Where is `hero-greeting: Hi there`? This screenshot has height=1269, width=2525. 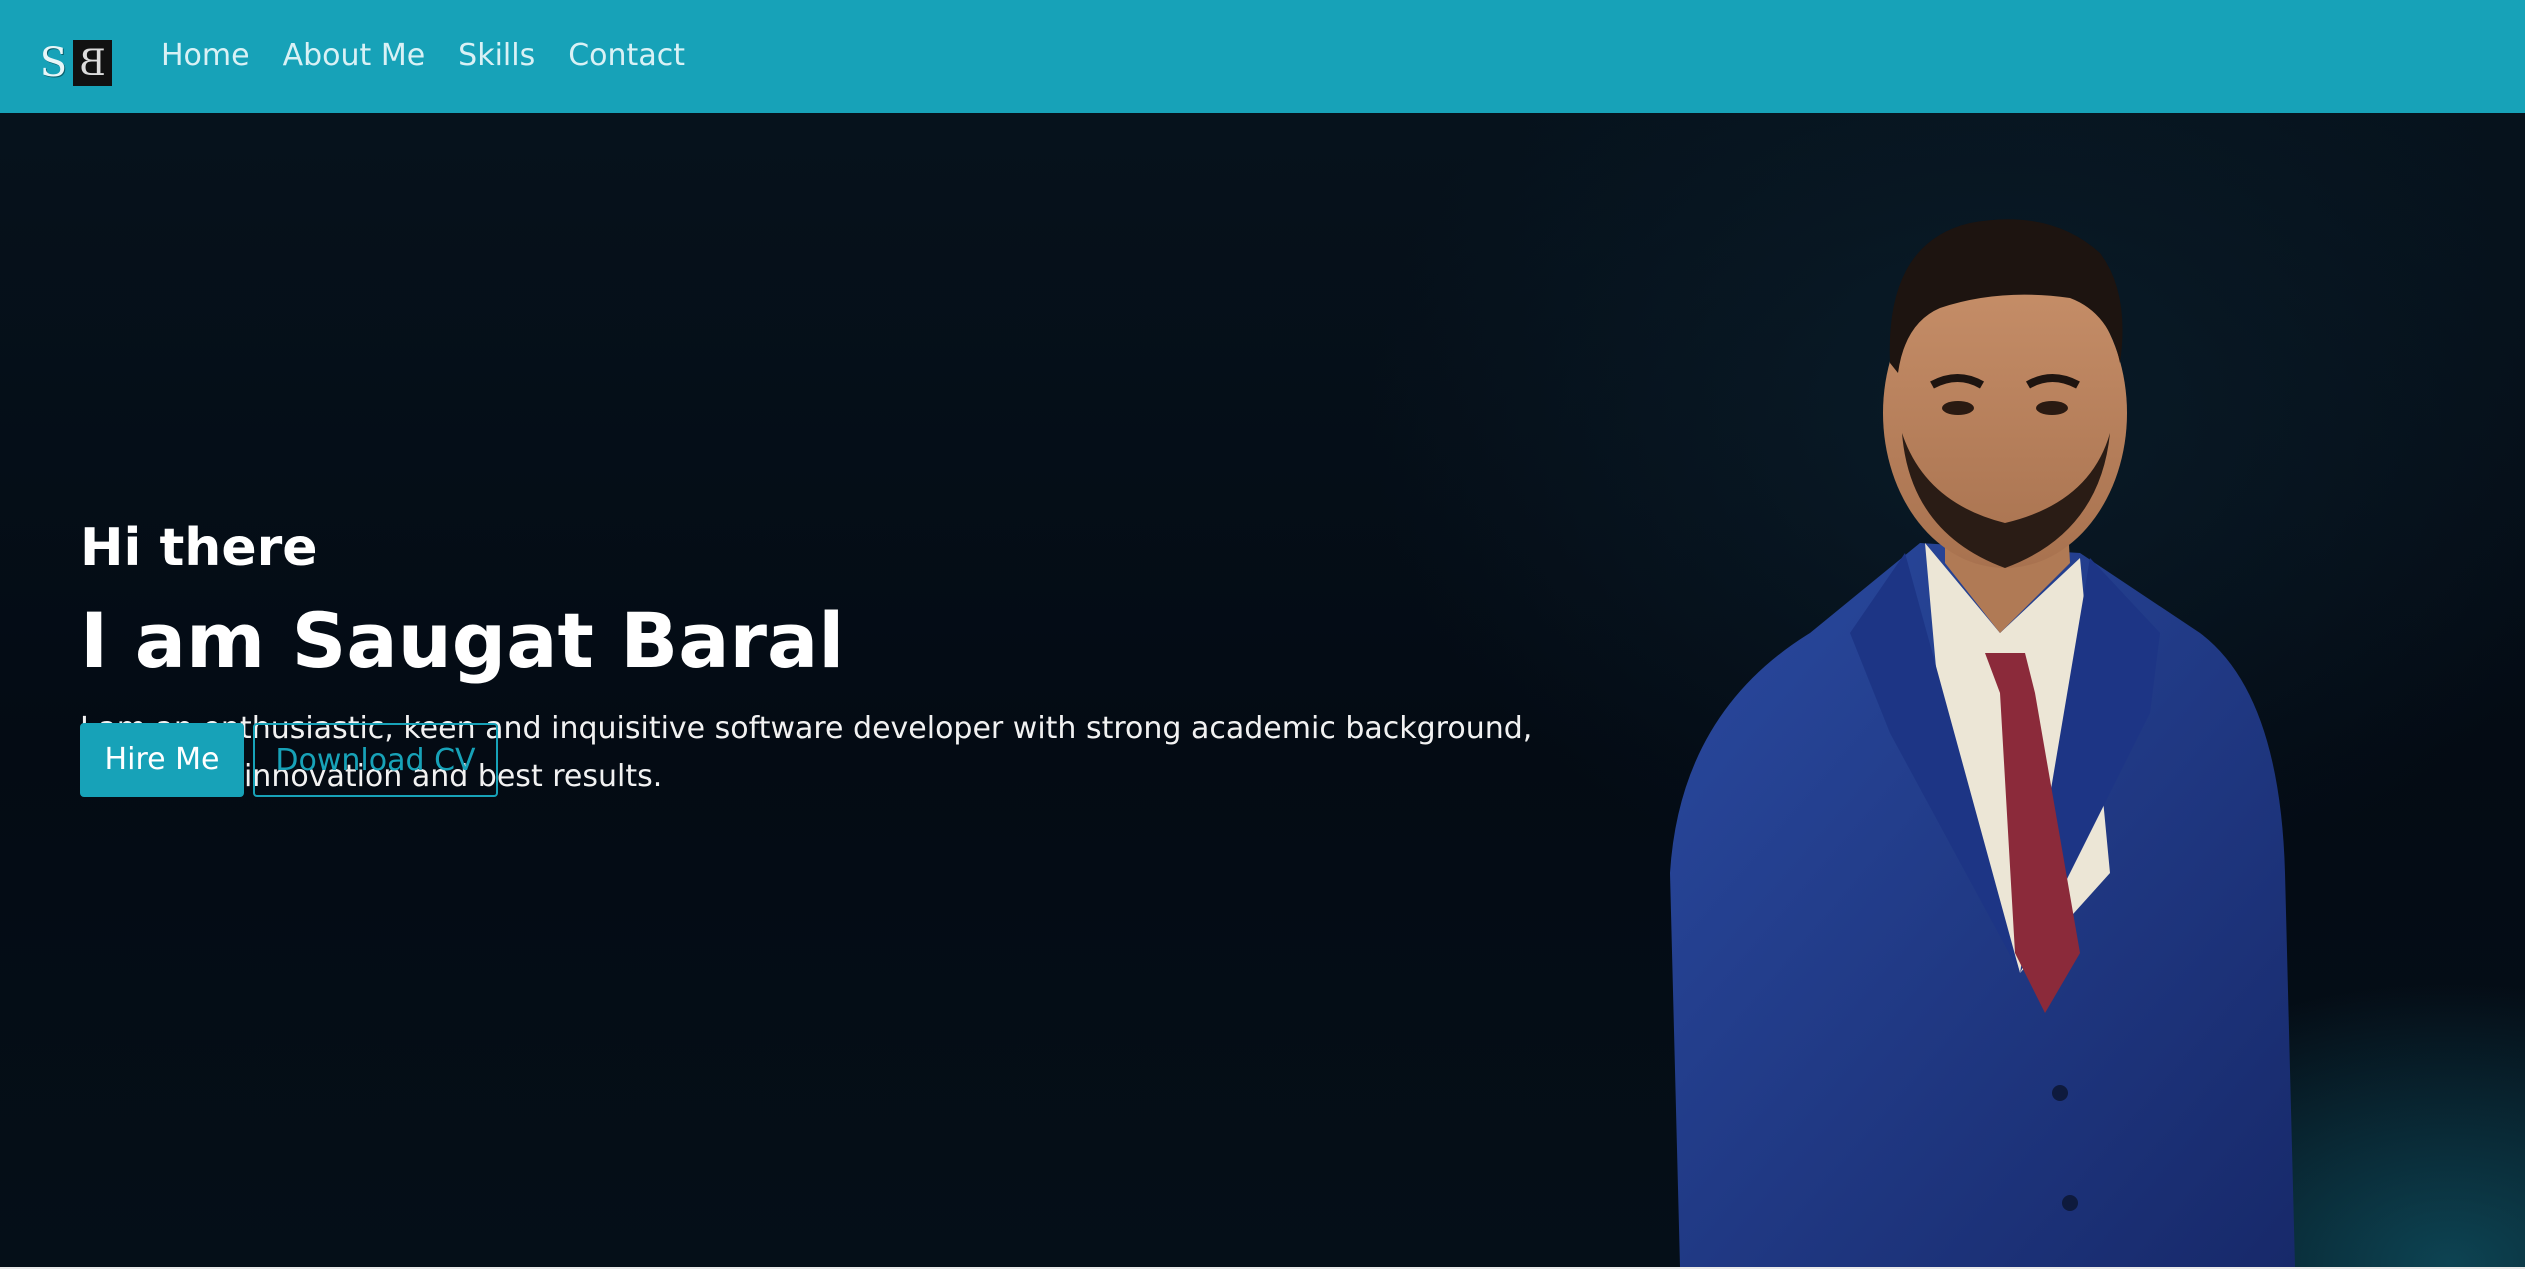 hero-greeting: Hi there is located at coordinates (199, 548).